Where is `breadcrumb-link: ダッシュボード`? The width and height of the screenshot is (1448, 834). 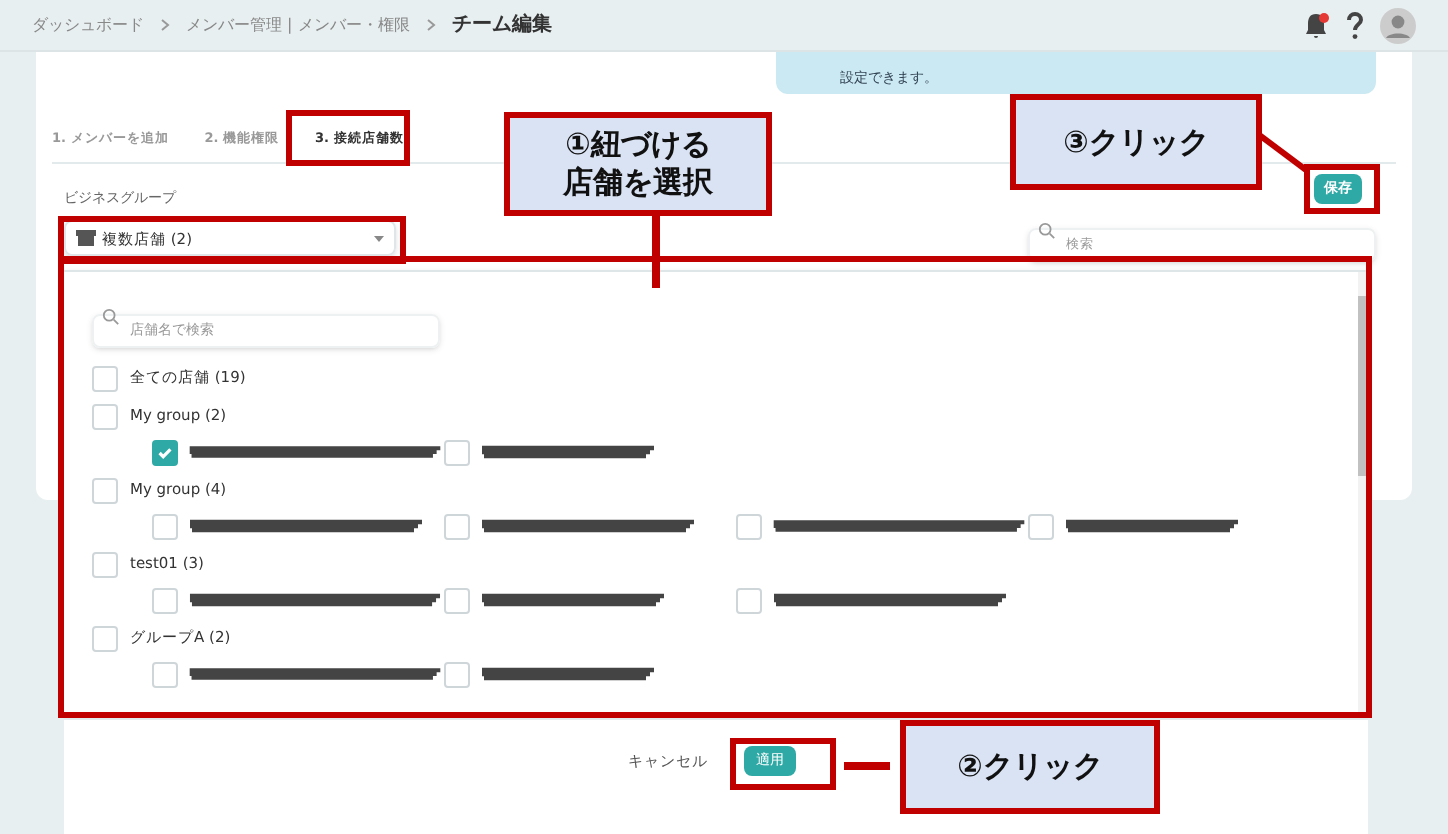
breadcrumb-link: ダッシュボード is located at coordinates (88, 25).